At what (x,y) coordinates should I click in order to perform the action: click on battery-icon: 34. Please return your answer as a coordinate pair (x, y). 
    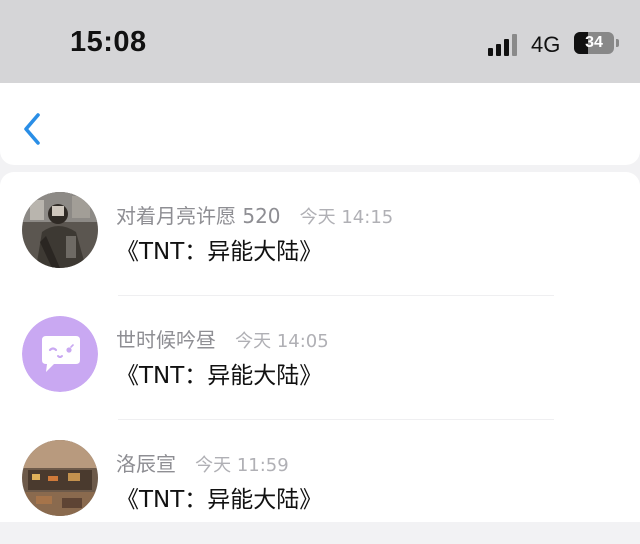
    Looking at the image, I should click on (594, 43).